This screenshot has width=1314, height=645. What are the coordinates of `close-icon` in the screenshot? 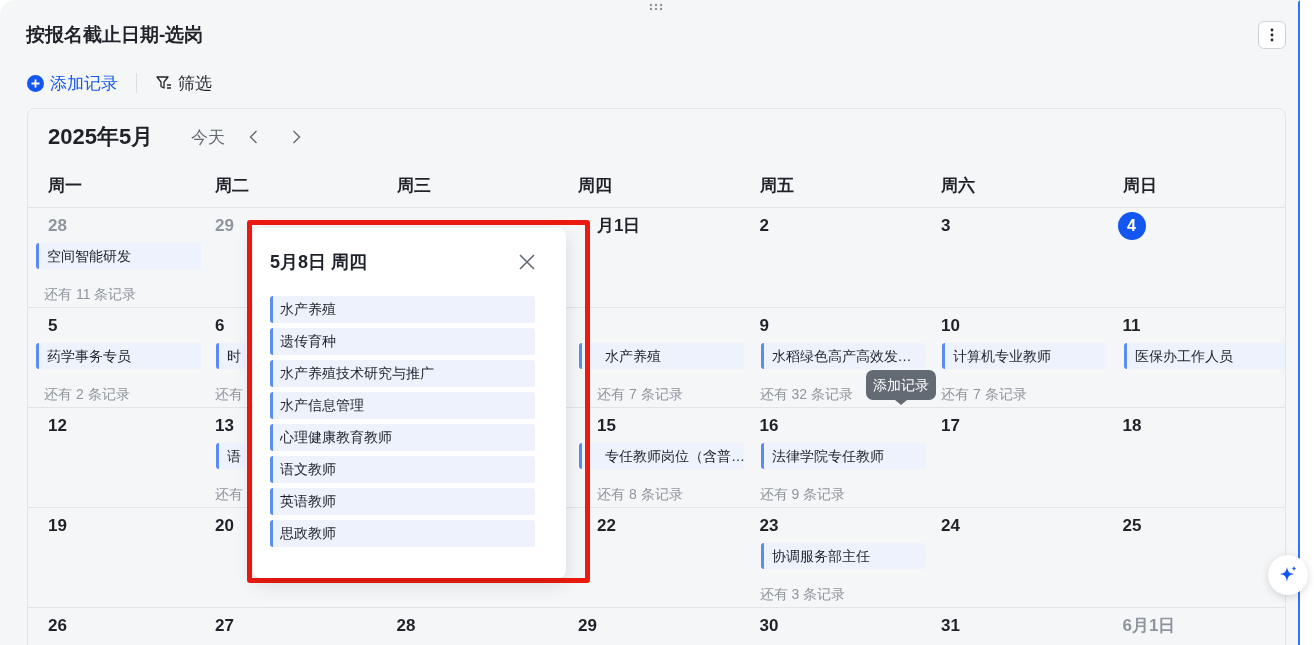 It's located at (527, 262).